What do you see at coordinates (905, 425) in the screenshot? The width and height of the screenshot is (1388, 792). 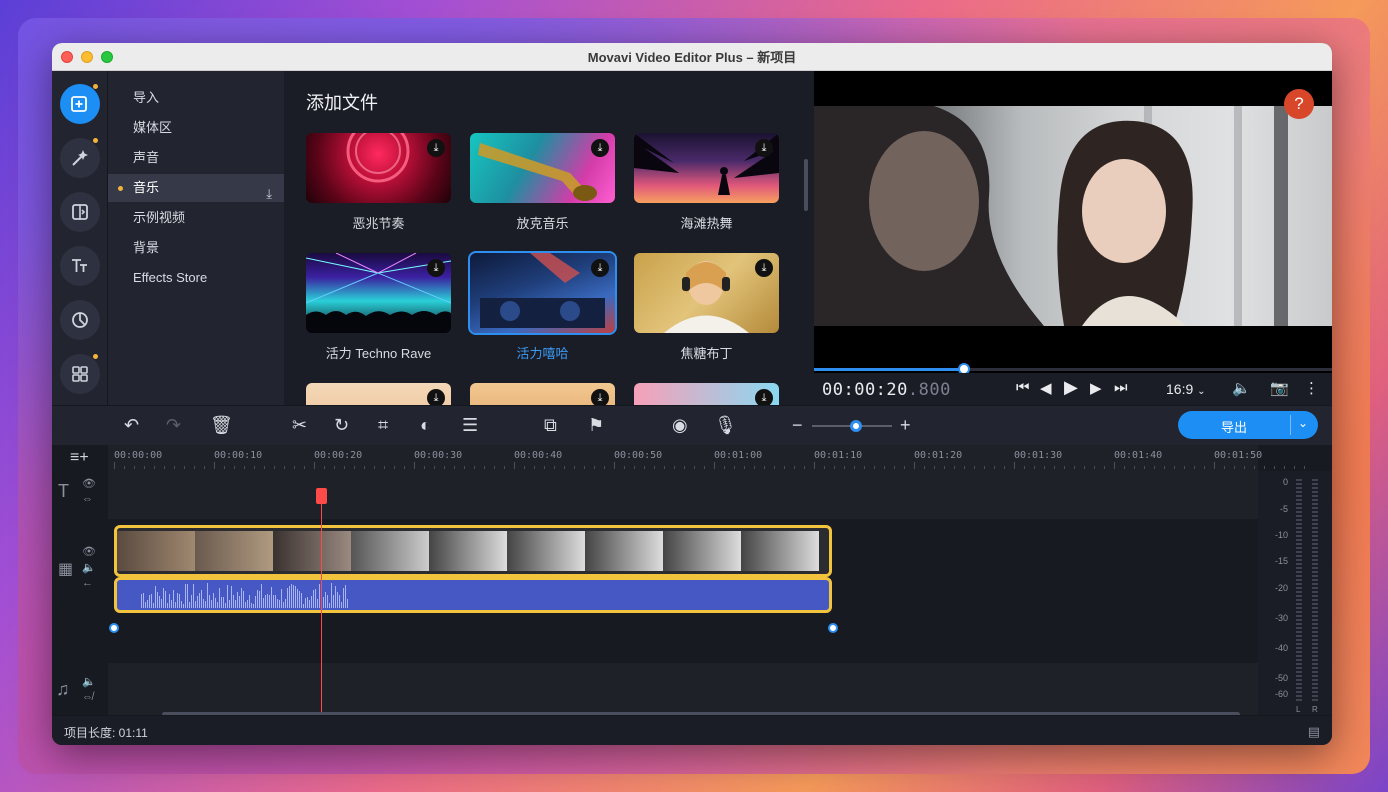 I see `zoom-in-icon: +` at bounding box center [905, 425].